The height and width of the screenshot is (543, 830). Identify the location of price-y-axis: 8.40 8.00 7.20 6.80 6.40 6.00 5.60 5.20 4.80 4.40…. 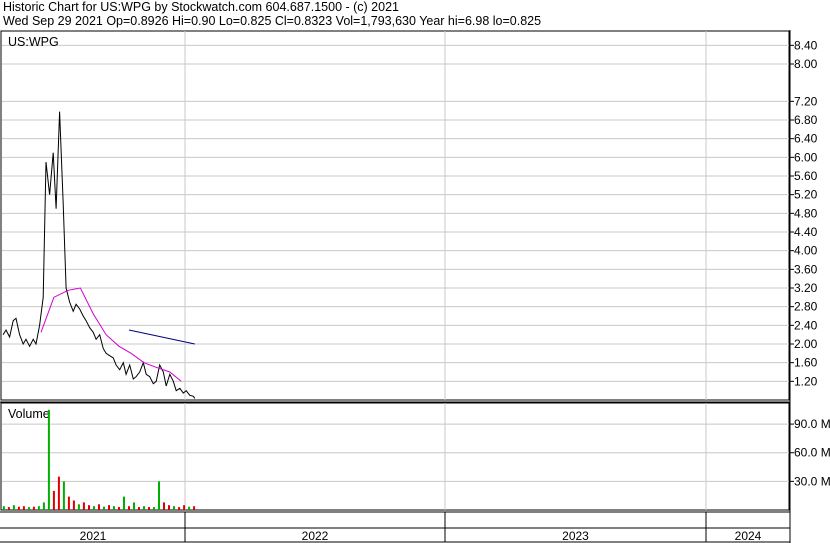
(803, 213).